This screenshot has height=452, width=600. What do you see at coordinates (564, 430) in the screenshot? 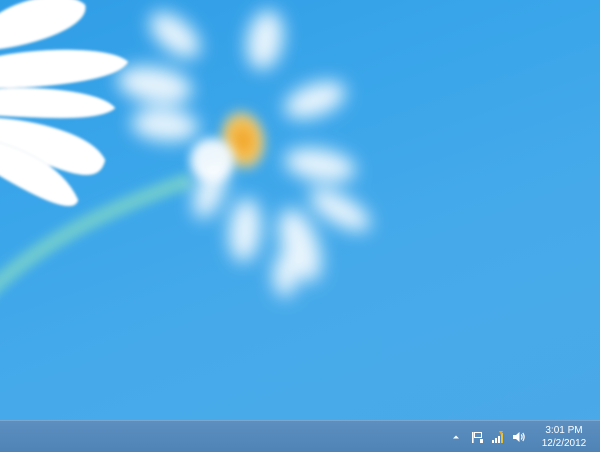
I see `clock-time: 3:01 PM` at bounding box center [564, 430].